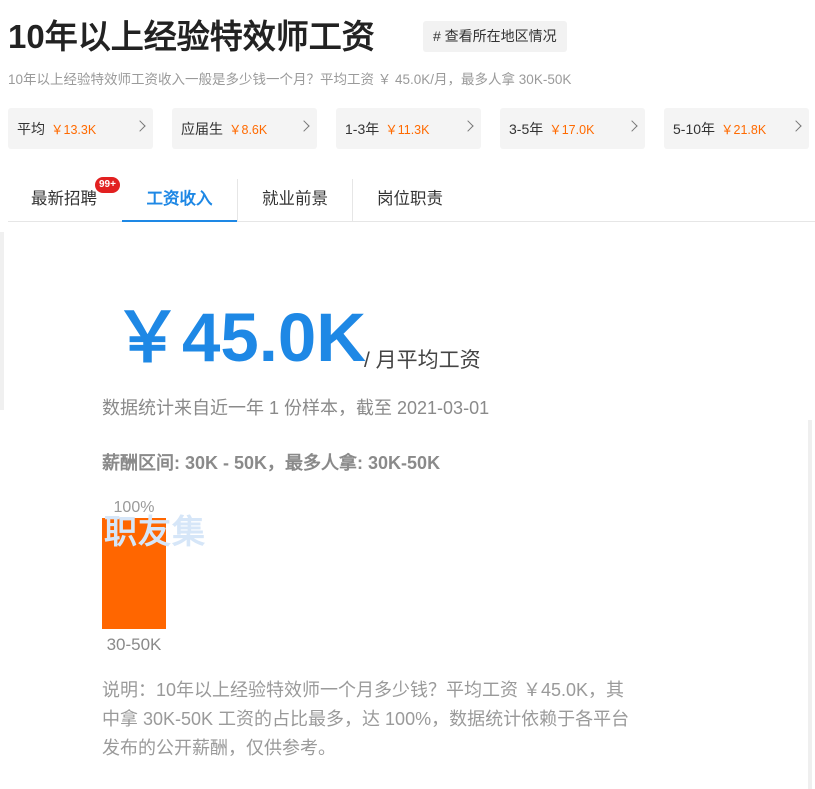 The height and width of the screenshot is (789, 815). Describe the element at coordinates (271, 463) in the screenshot. I see `salary-range-text: 薪酬区间: 30K - 50K，最多人拿: 30K-50K` at that location.